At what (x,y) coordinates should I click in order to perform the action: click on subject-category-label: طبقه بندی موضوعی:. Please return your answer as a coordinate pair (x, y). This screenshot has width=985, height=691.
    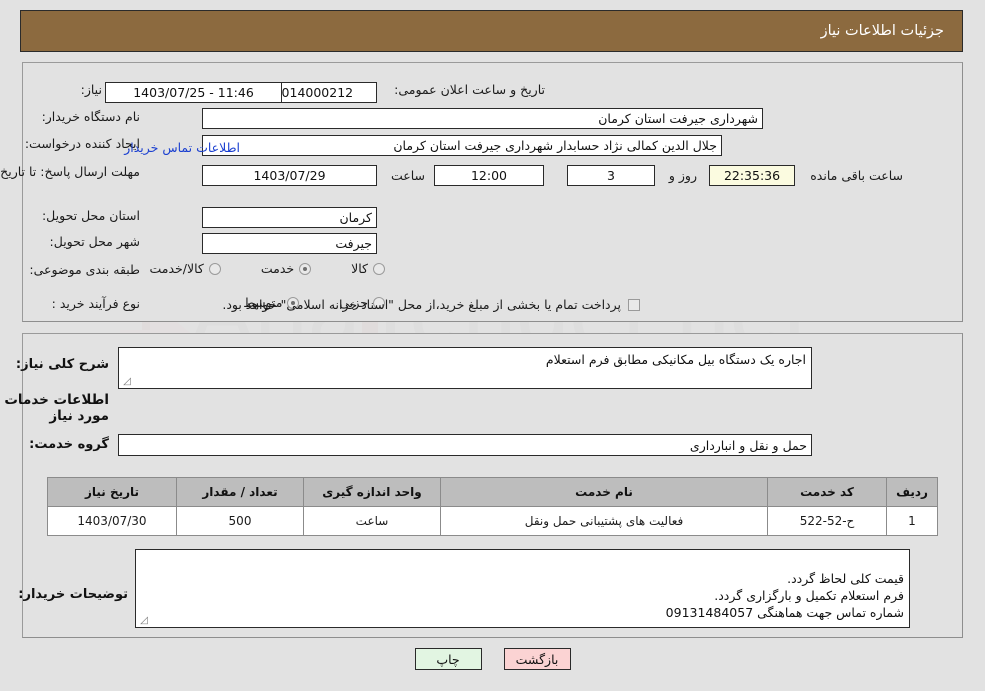
    Looking at the image, I should click on (84, 269).